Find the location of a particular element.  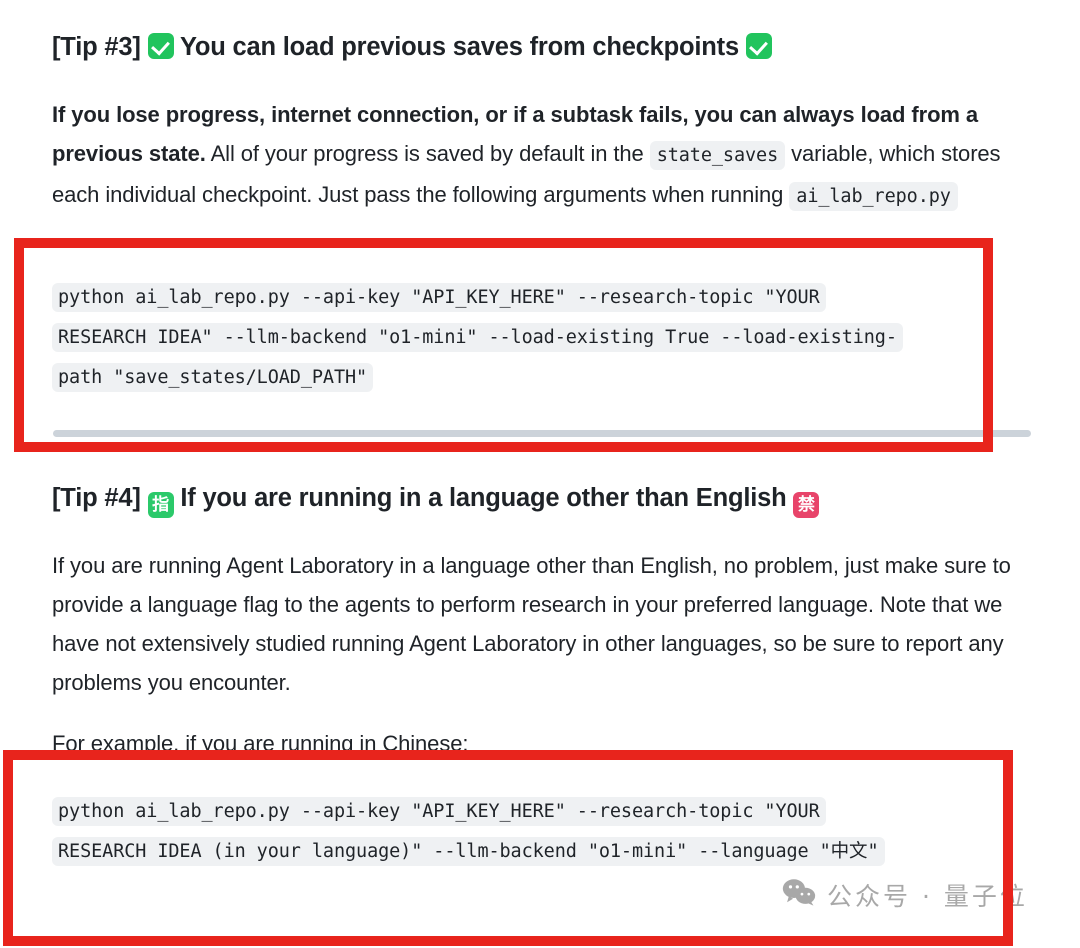

tip4-label: [Tip #4] is located at coordinates (96, 498).